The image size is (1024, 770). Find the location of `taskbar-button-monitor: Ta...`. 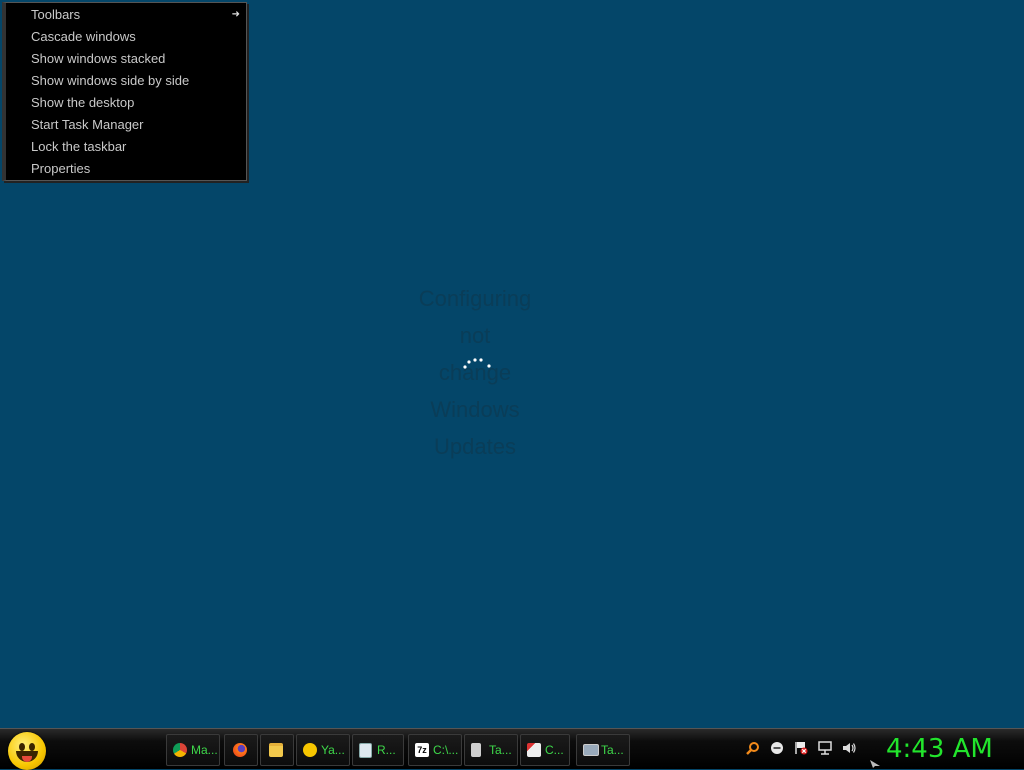

taskbar-button-monitor: Ta... is located at coordinates (603, 750).